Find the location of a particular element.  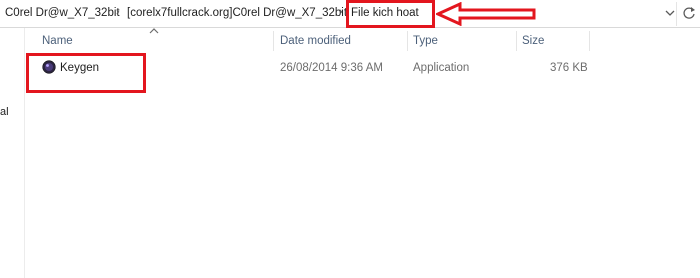

annotation-arrow-icon is located at coordinates (486, 14).